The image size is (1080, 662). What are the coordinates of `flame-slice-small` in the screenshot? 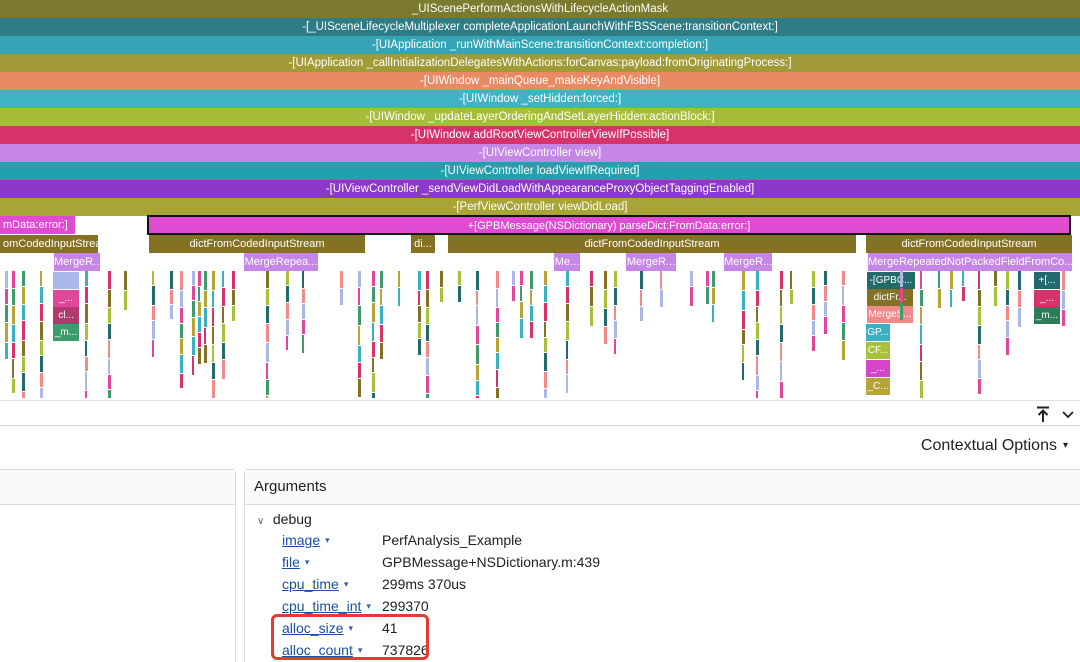 It's located at (66, 280).